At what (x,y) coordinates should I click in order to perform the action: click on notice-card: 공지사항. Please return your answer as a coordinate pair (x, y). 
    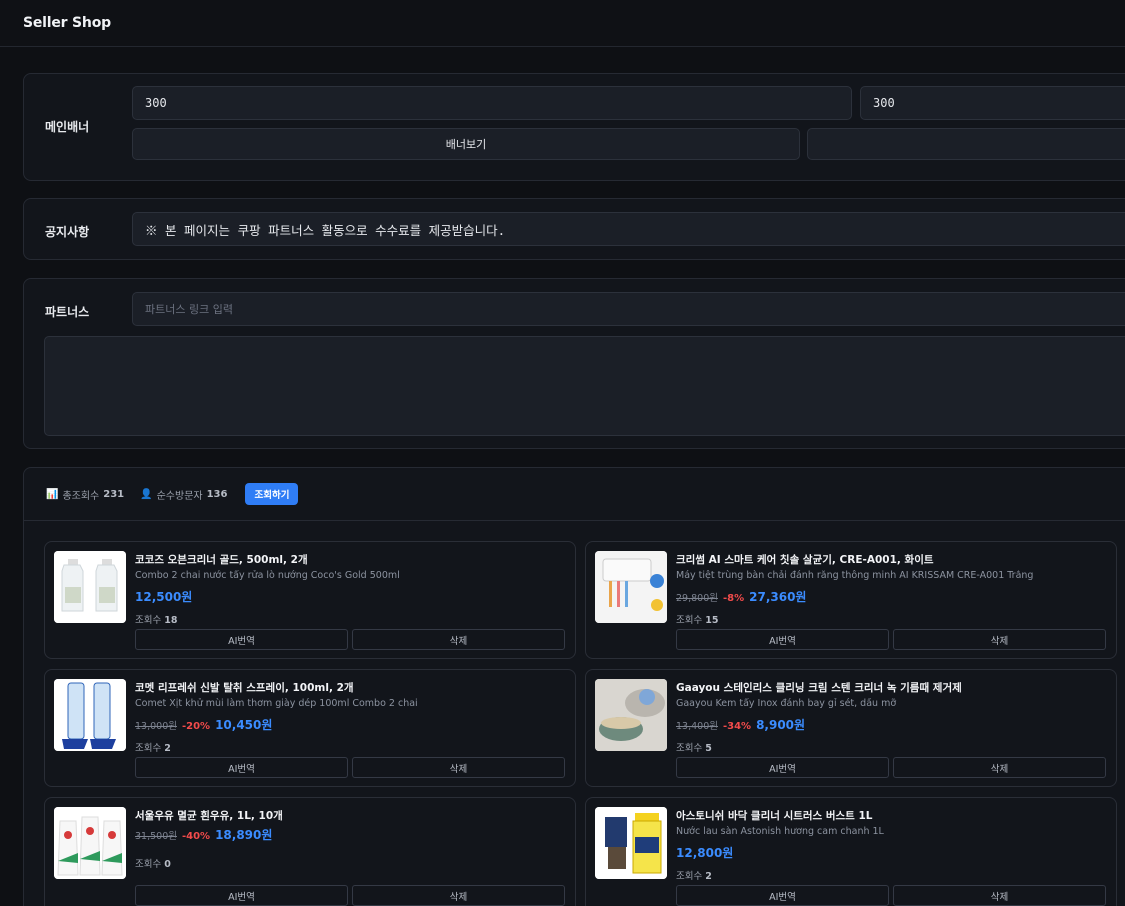
    Looking at the image, I should click on (574, 229).